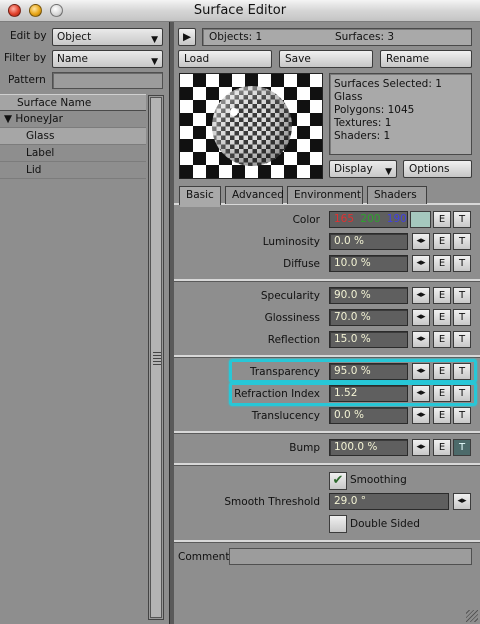 Image resolution: width=480 pixels, height=624 pixels. What do you see at coordinates (472, 616) in the screenshot?
I see `resize-grip-icon` at bounding box center [472, 616].